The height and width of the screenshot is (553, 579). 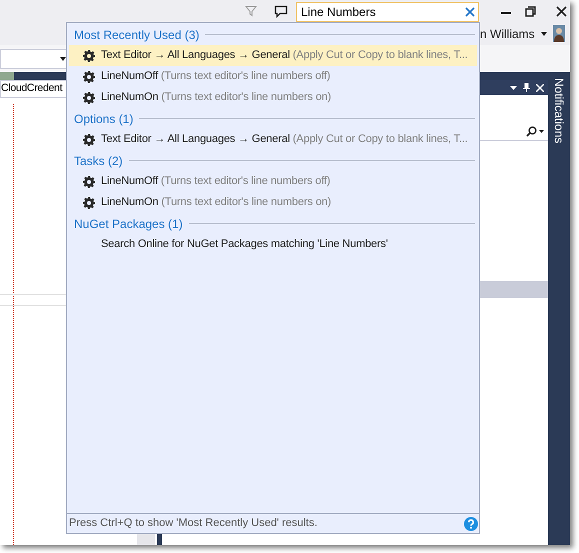 What do you see at coordinates (137, 35) in the screenshot?
I see `group-header: Most Recently Used (3)` at bounding box center [137, 35].